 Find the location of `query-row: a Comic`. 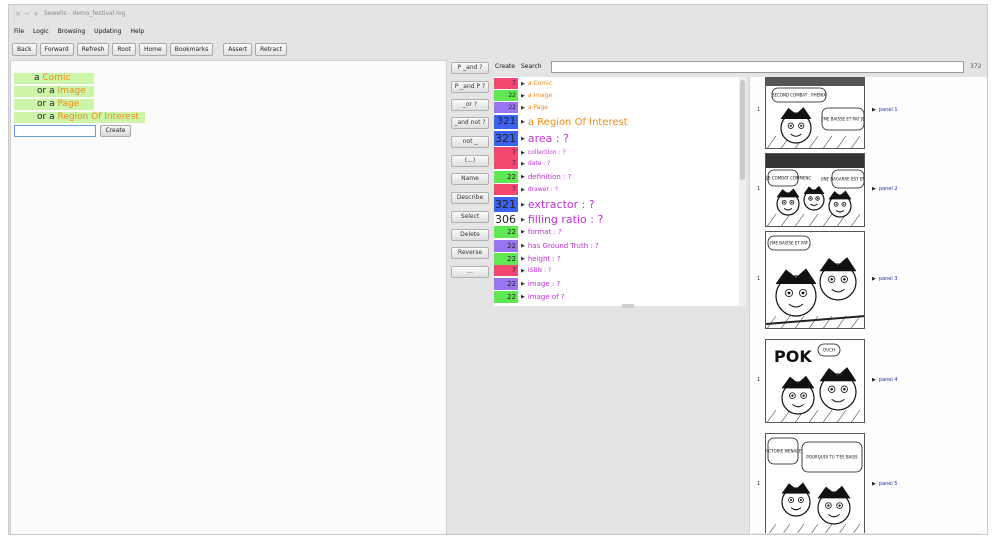

query-row: a Comic is located at coordinates (54, 78).